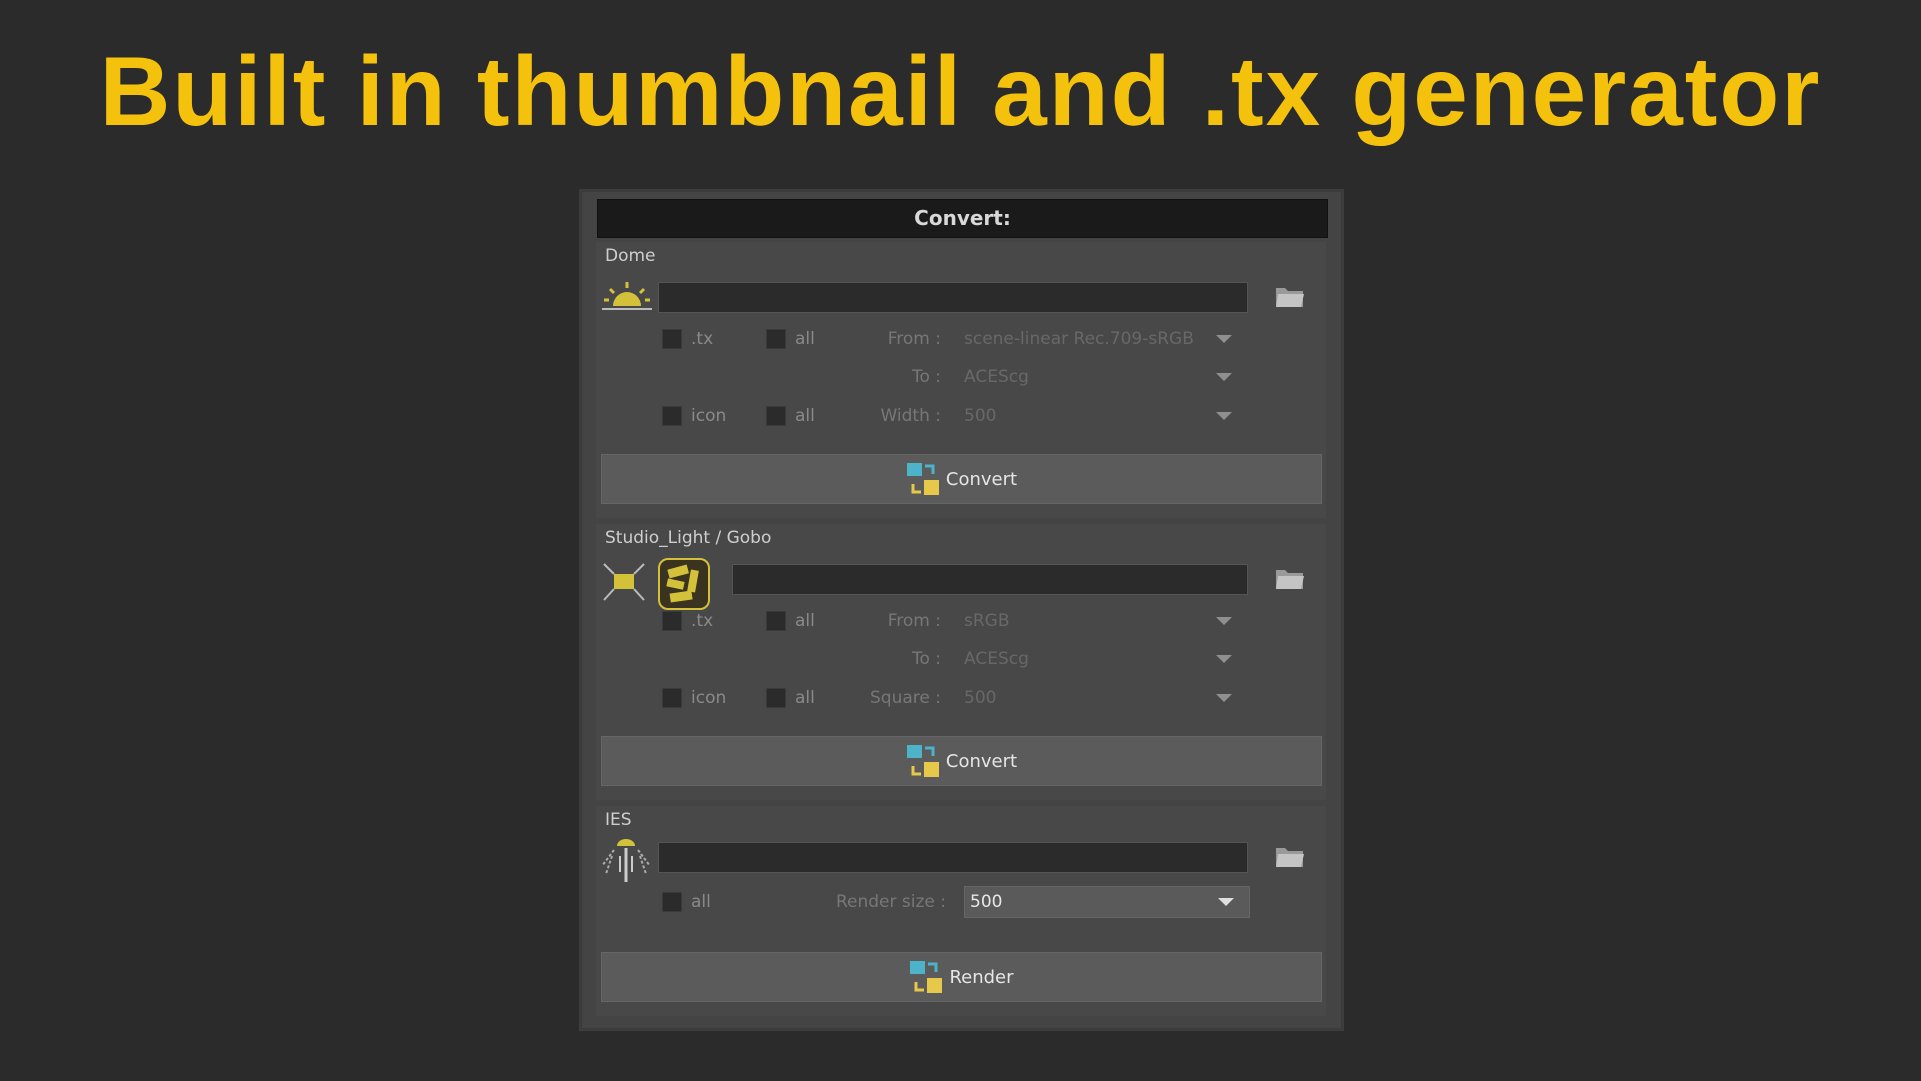 The width and height of the screenshot is (1921, 1081). Describe the element at coordinates (1224, 339) in the screenshot. I see `dome-from-dropdown-arrow` at that location.